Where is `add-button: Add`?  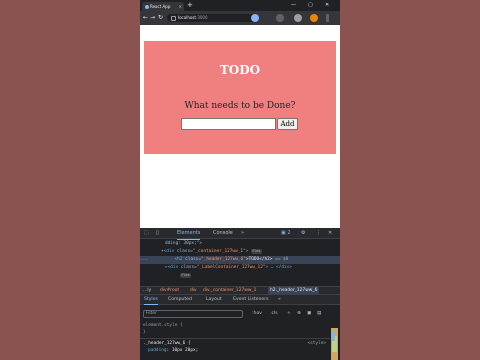
add-button: Add is located at coordinates (287, 124).